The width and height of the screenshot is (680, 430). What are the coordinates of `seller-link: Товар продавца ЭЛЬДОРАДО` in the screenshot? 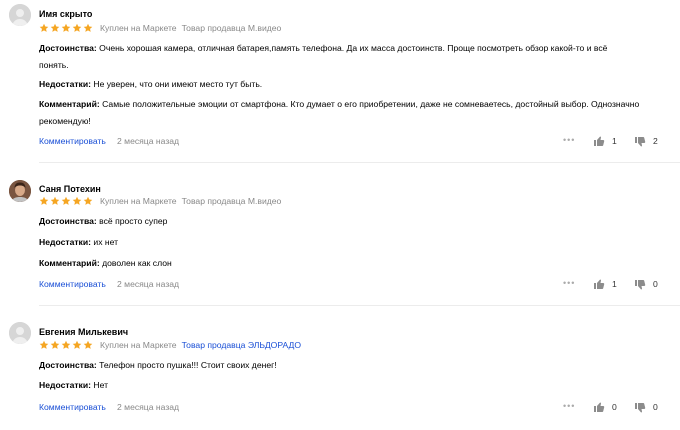 It's located at (241, 345).